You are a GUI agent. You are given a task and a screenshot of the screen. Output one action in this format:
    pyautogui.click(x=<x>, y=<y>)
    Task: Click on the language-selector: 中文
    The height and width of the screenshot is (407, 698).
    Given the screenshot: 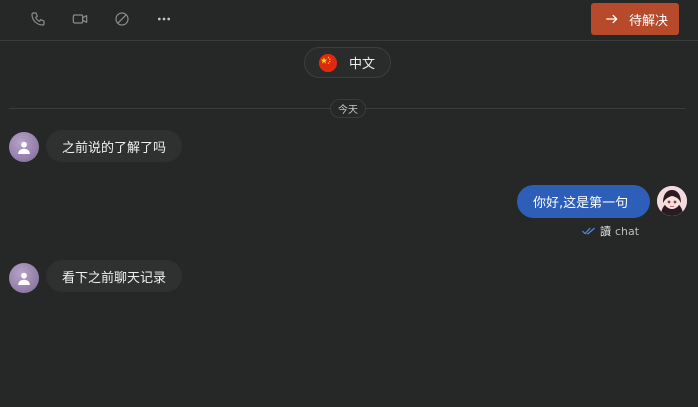 What is the action you would take?
    pyautogui.click(x=347, y=62)
    